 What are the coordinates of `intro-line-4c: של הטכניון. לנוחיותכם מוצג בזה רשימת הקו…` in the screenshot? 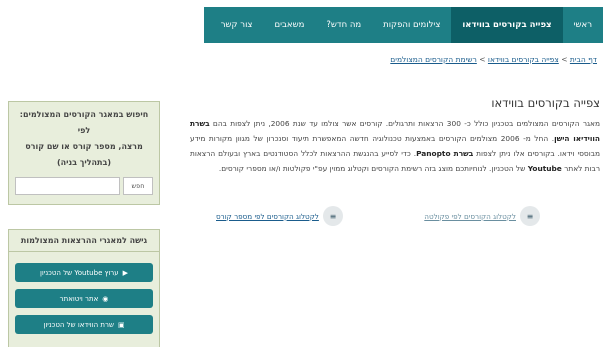 It's located at (428, 168).